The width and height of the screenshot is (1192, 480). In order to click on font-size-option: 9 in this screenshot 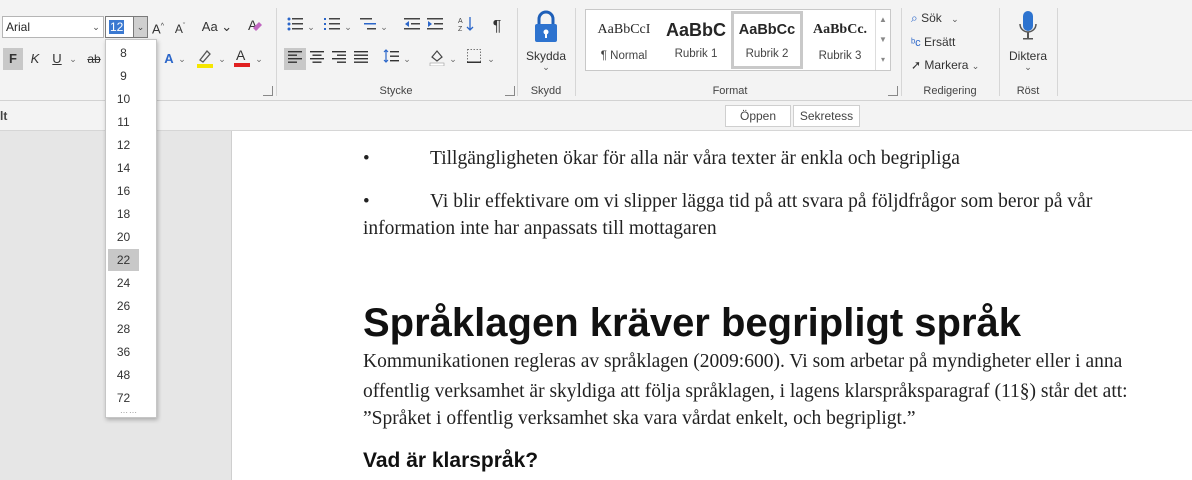, I will do `click(123, 76)`.